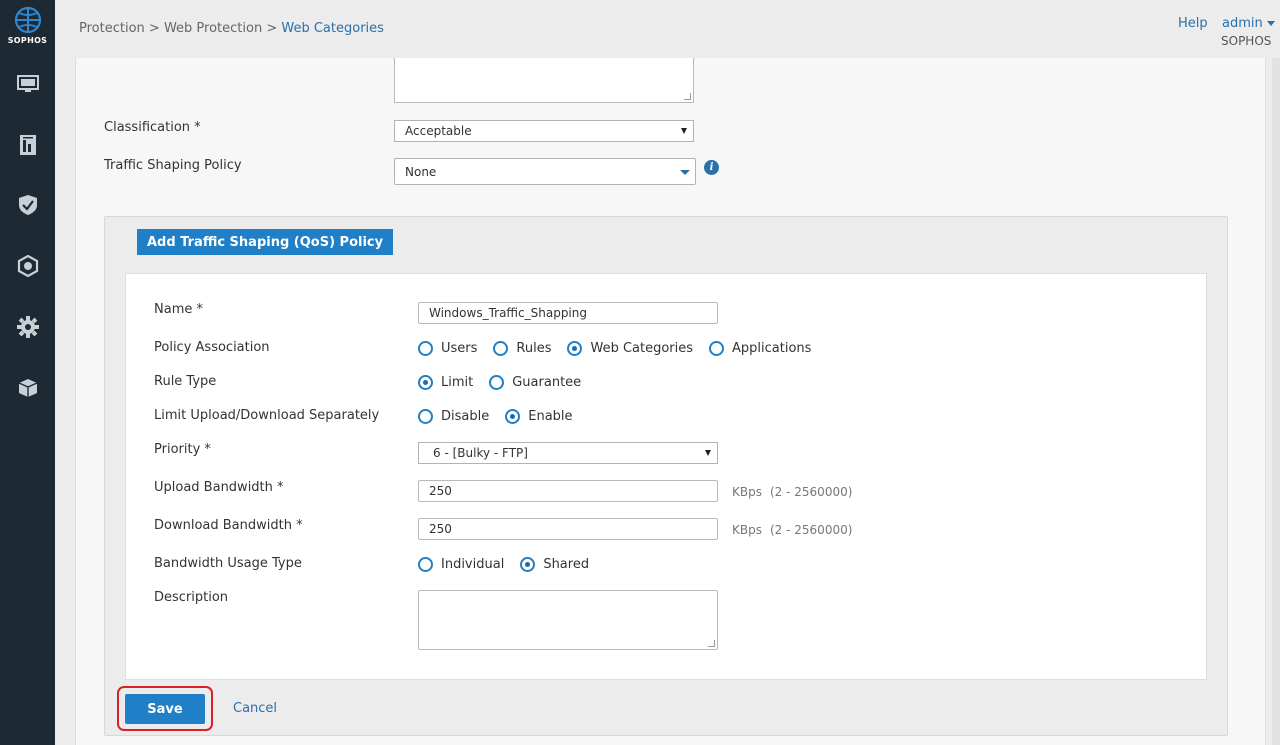 Image resolution: width=1280 pixels, height=745 pixels. What do you see at coordinates (544, 131) in the screenshot?
I see `classification-select: Acceptable` at bounding box center [544, 131].